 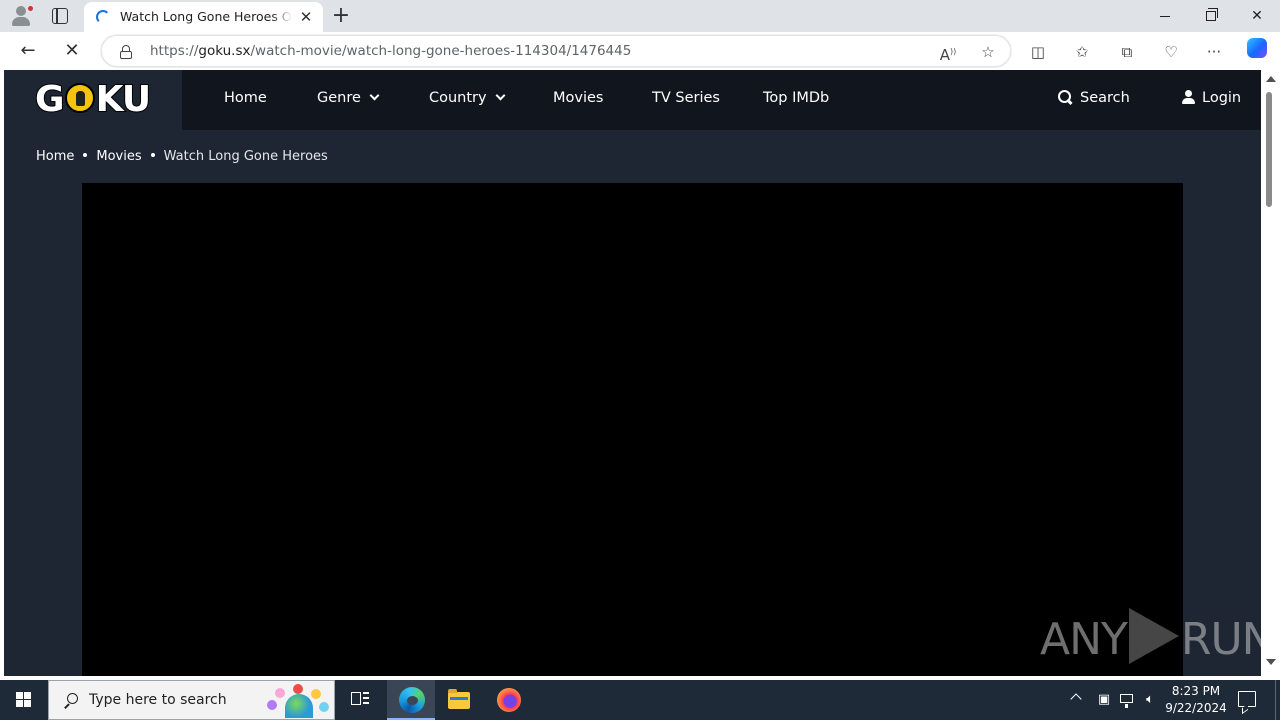 What do you see at coordinates (306, 17) in the screenshot?
I see `tab-close-icon: ✕` at bounding box center [306, 17].